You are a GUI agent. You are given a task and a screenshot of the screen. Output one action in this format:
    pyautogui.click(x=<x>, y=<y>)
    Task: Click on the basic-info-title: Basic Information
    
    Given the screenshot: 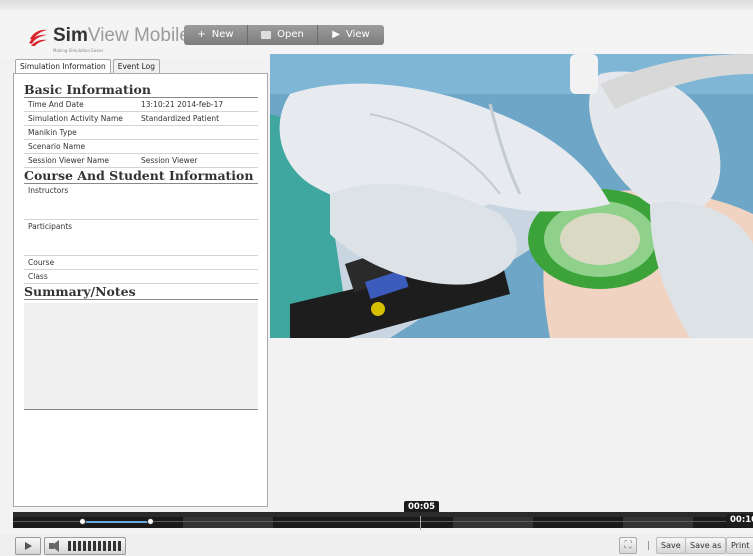 What is the action you would take?
    pyautogui.click(x=141, y=90)
    